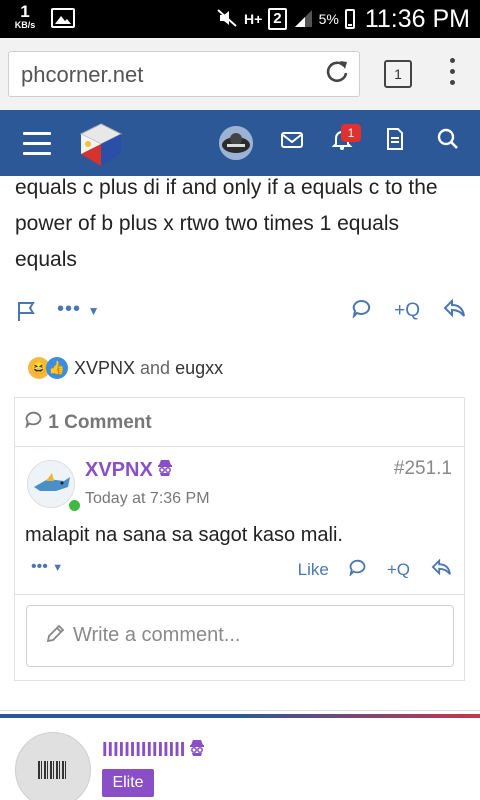 This screenshot has width=480, height=800. What do you see at coordinates (53, 770) in the screenshot?
I see `barcode-icon` at bounding box center [53, 770].